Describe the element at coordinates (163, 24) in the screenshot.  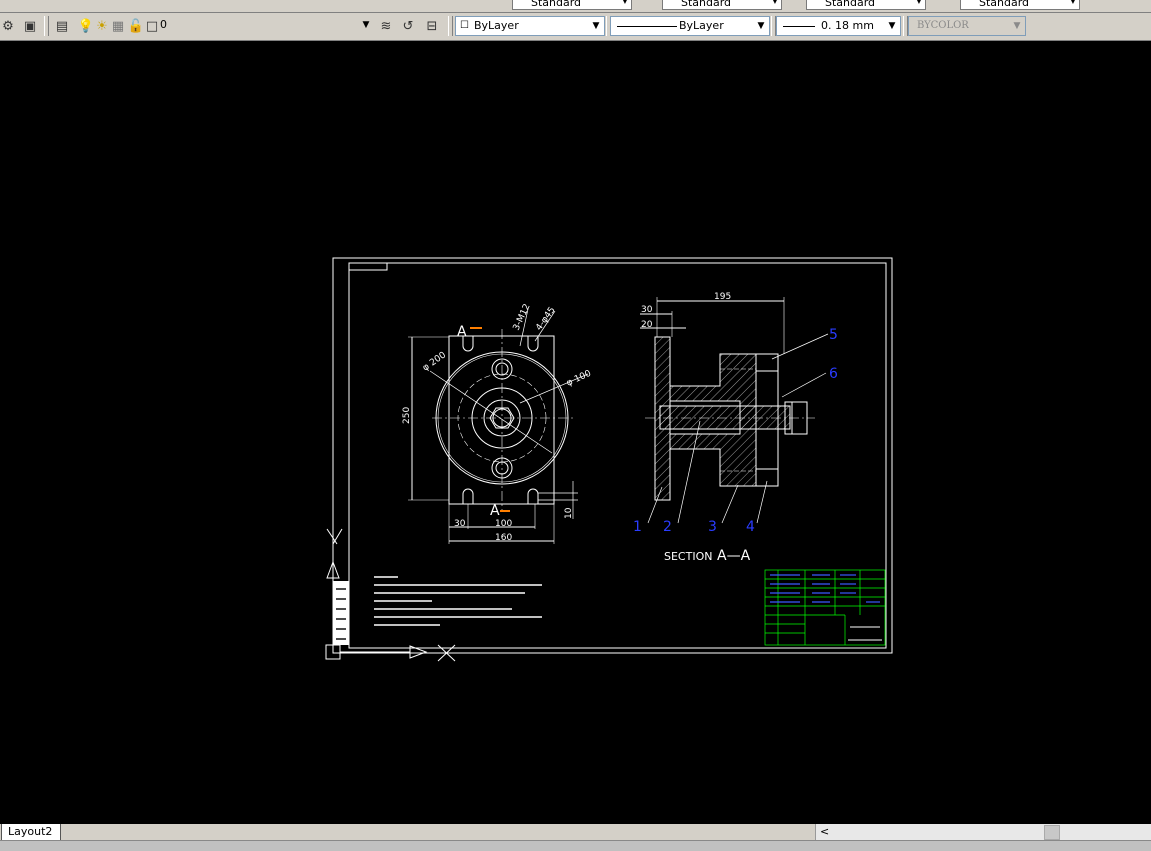
I see `layer-name: 0` at that location.